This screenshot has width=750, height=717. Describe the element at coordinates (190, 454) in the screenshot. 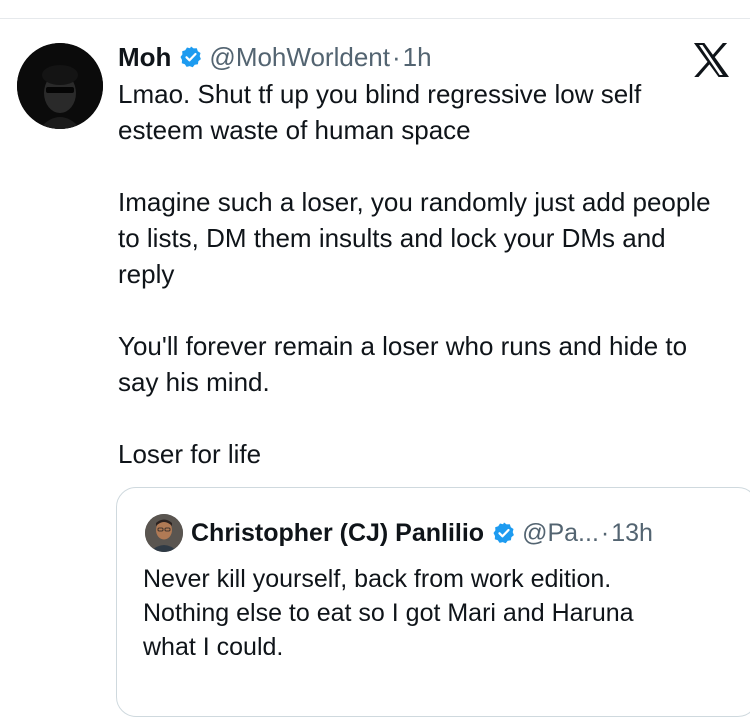

I see `tweet-paragraph: Loser for life` at that location.